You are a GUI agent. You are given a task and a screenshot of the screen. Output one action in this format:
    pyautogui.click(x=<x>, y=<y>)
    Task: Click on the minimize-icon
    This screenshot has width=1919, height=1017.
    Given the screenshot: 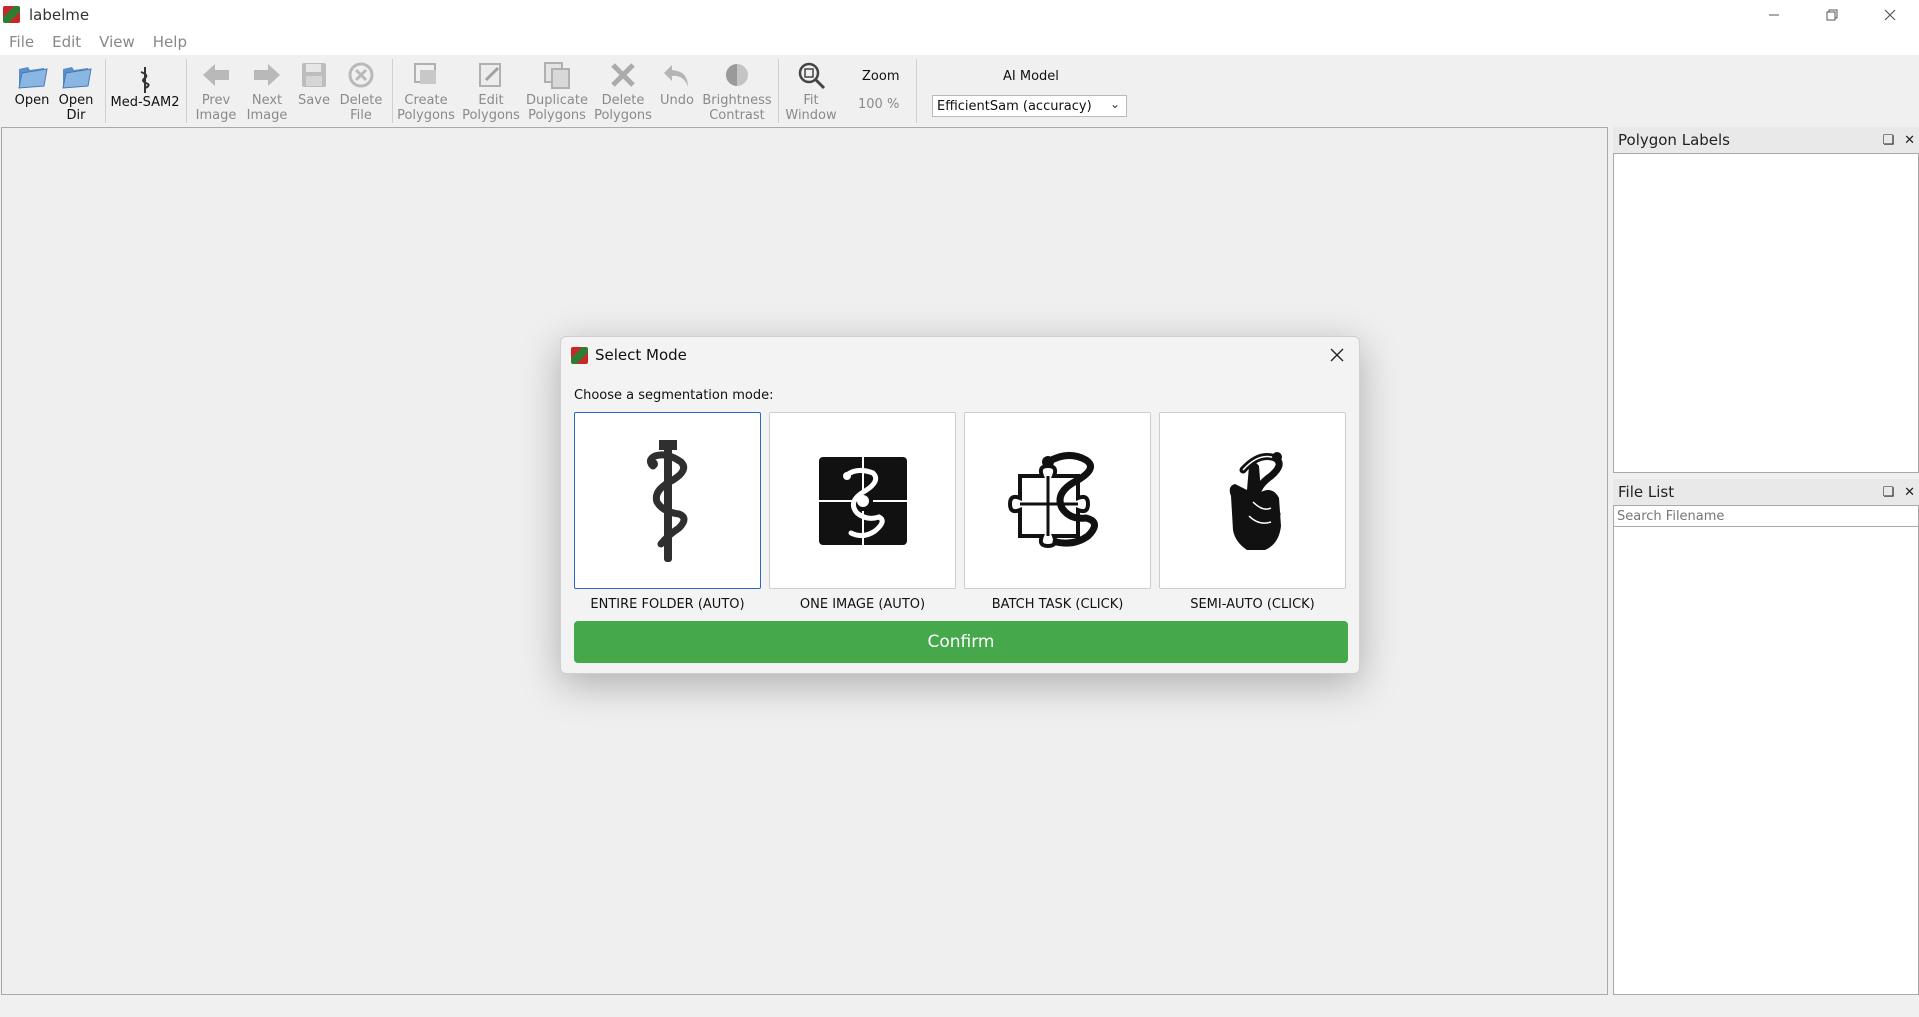 What is the action you would take?
    pyautogui.click(x=1774, y=14)
    